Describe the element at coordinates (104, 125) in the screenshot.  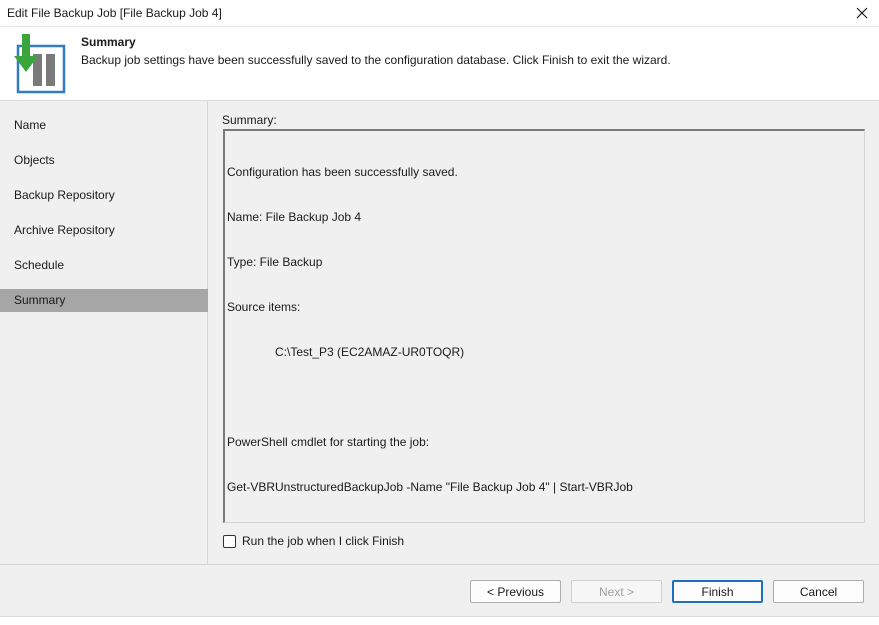
I see `sidebar-item-name: Name` at that location.